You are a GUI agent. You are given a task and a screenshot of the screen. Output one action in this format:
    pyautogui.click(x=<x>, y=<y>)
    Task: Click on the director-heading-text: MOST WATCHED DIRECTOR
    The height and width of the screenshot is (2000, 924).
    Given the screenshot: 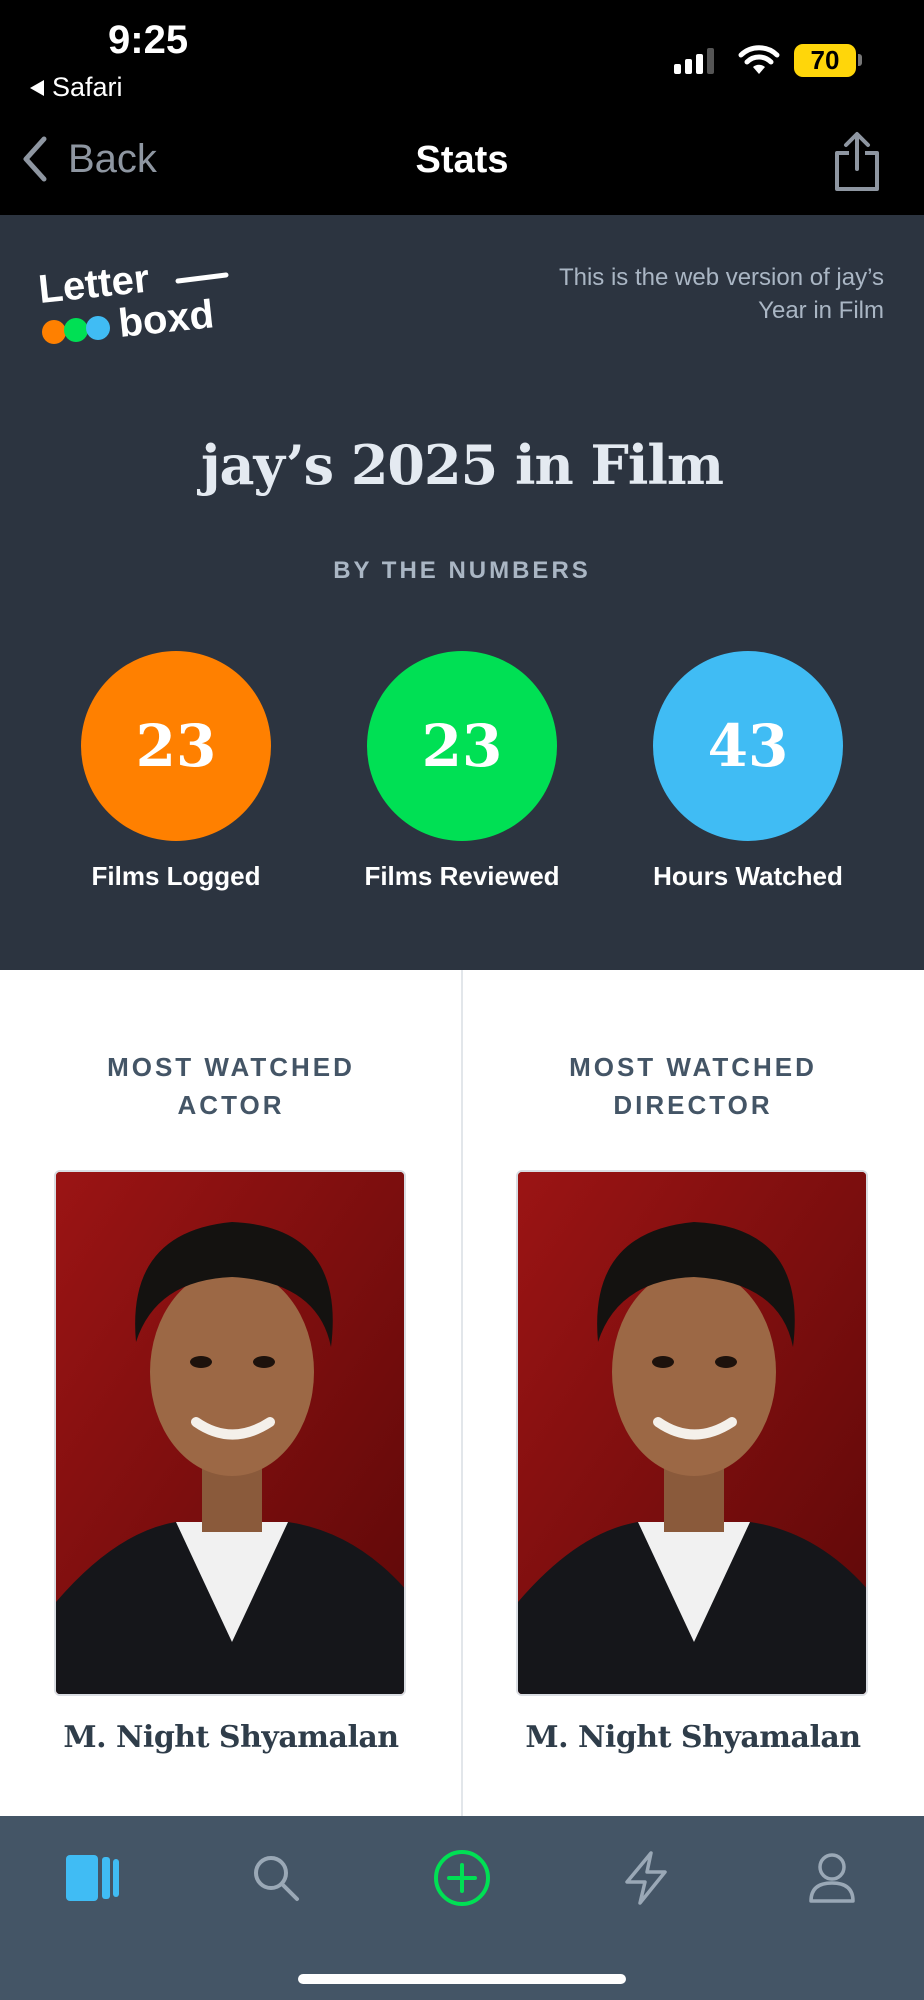 What is the action you would take?
    pyautogui.click(x=693, y=1086)
    